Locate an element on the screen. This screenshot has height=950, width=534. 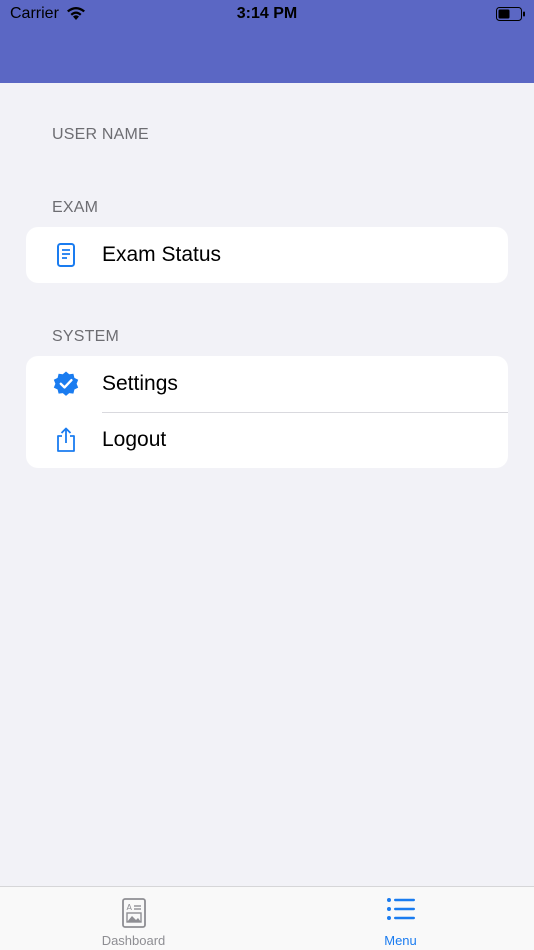
user-name-label: USER NAME is located at coordinates (100, 134).